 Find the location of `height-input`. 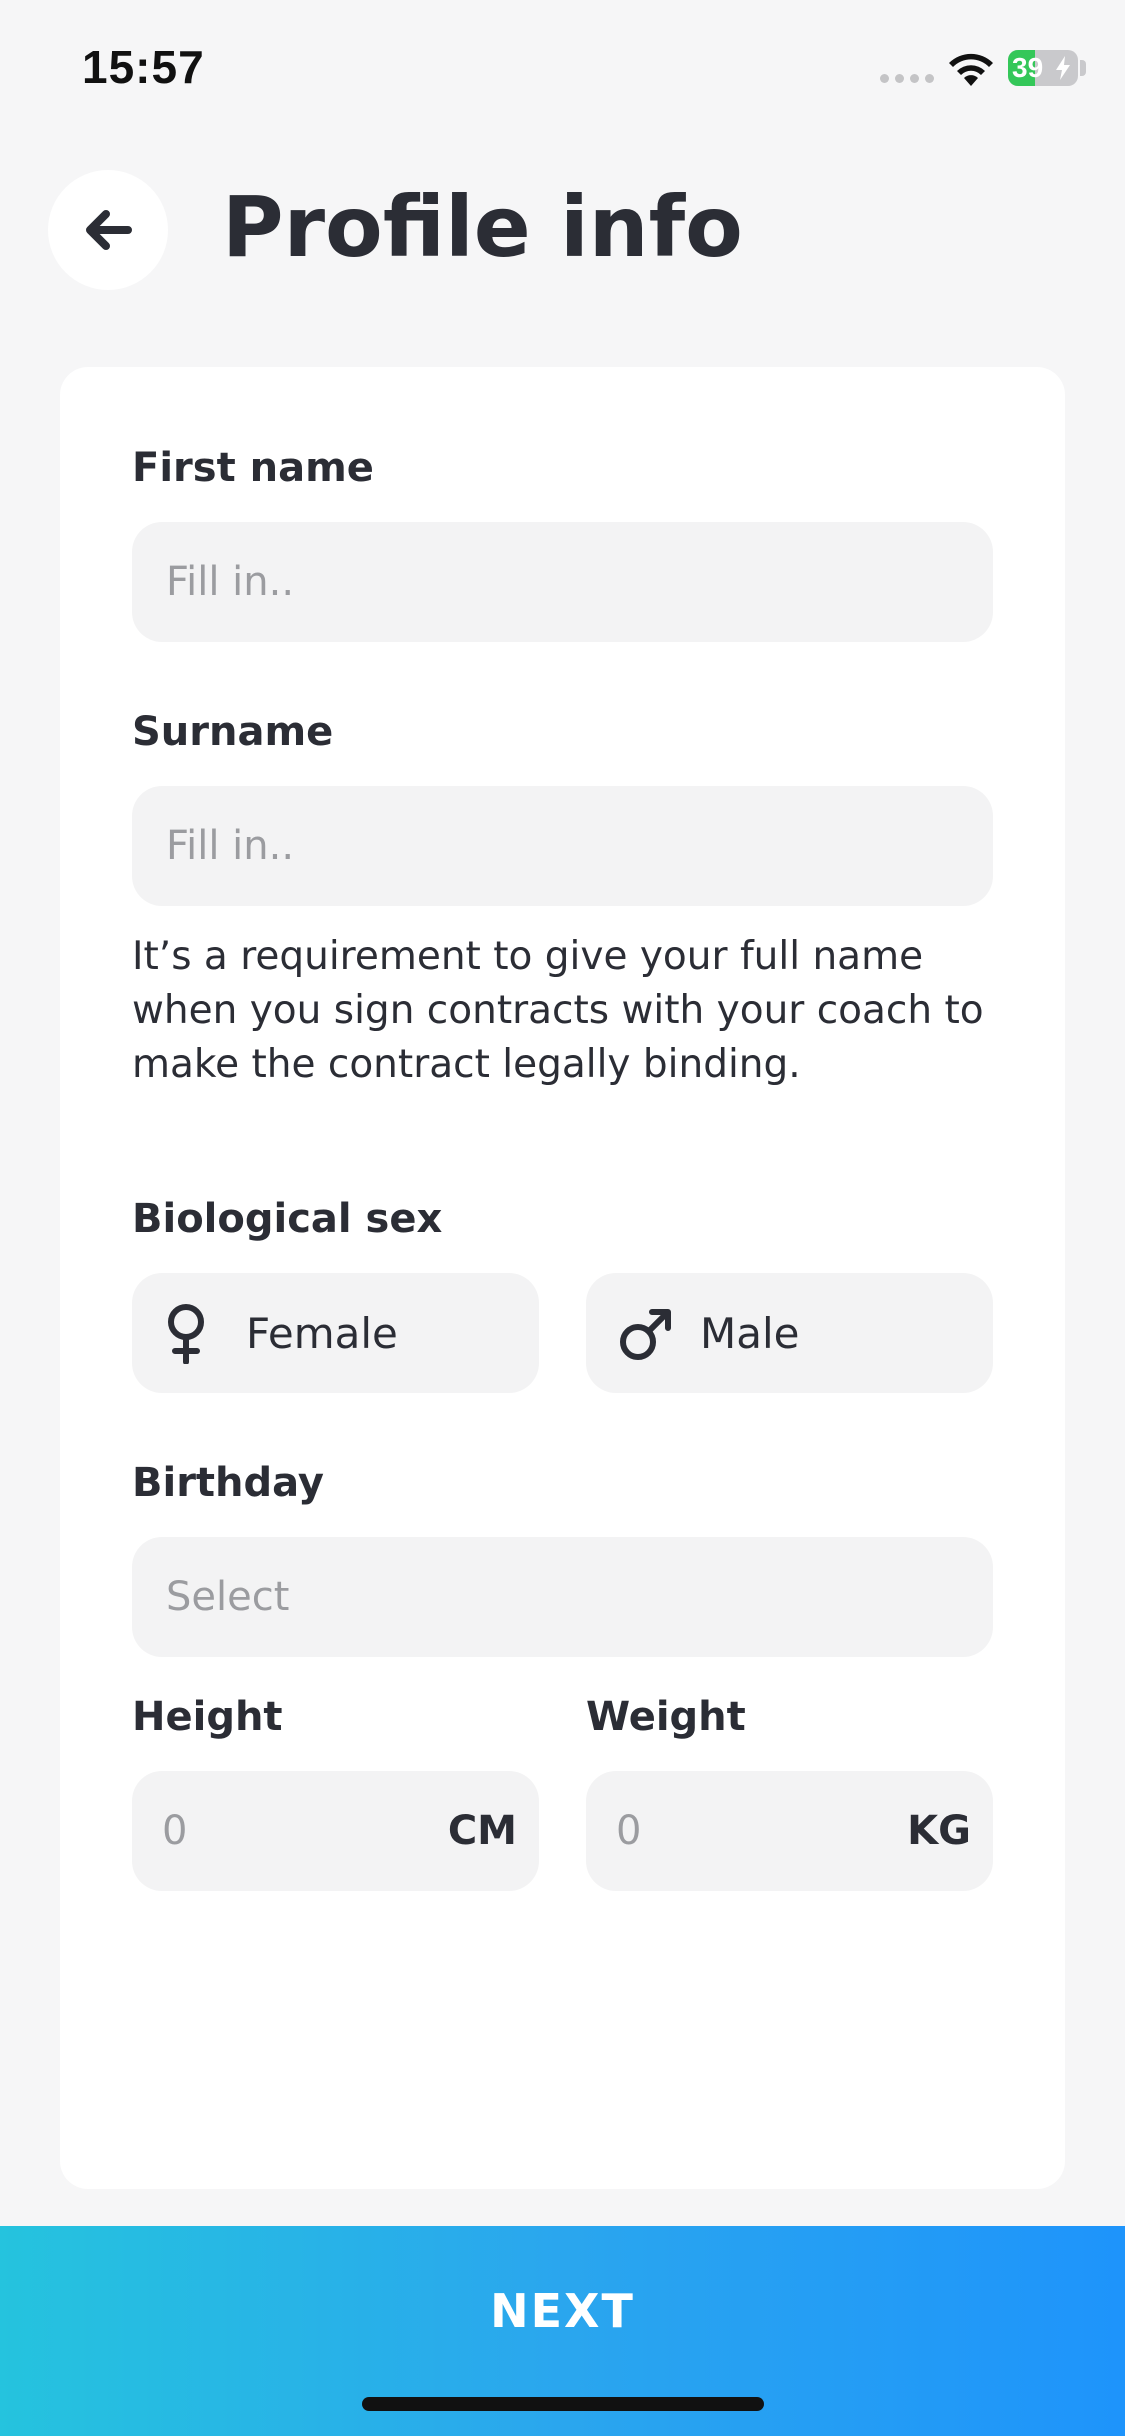

height-input is located at coordinates (272, 1831).